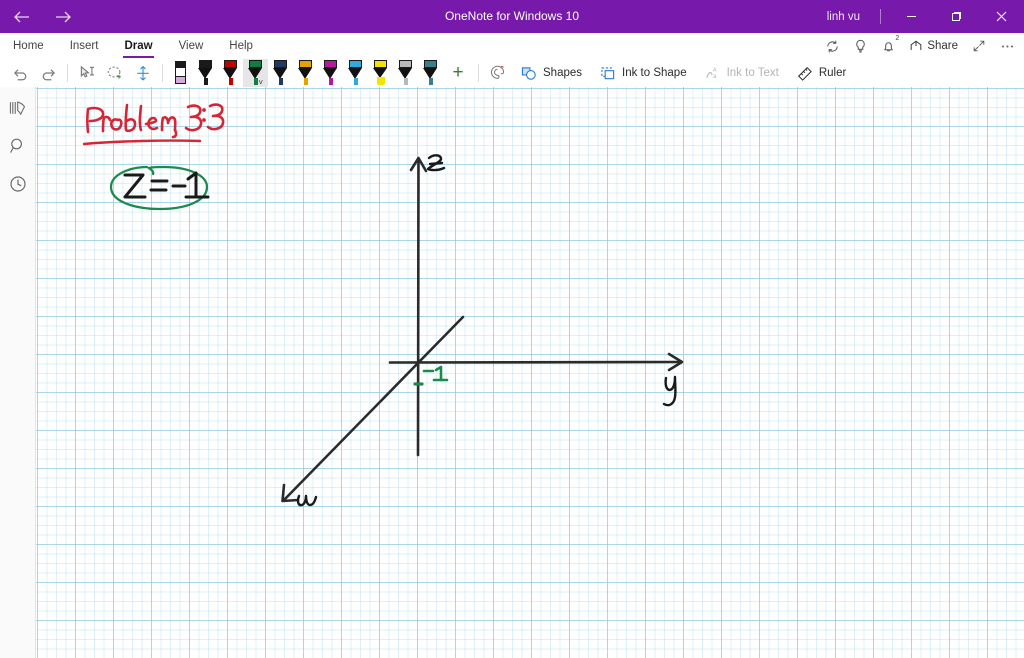  I want to click on ribbon-tab-bar: Home Insert Draw View Help 2 Share, so click(512, 46).